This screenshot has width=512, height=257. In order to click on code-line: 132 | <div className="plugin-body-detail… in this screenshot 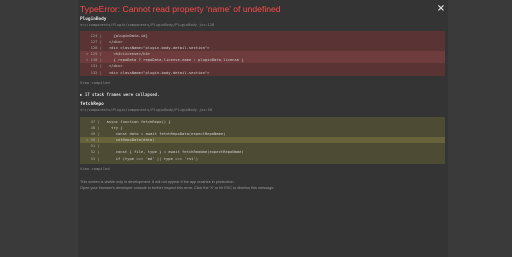, I will do `click(148, 72)`.